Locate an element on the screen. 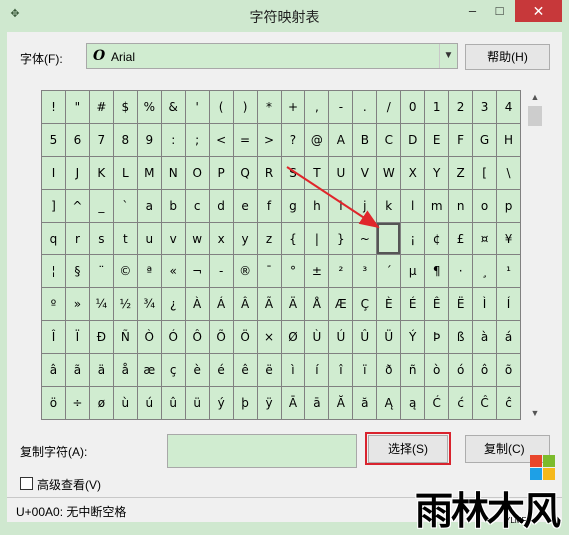 This screenshot has height=535, width=569. char-cell: à is located at coordinates (485, 337).